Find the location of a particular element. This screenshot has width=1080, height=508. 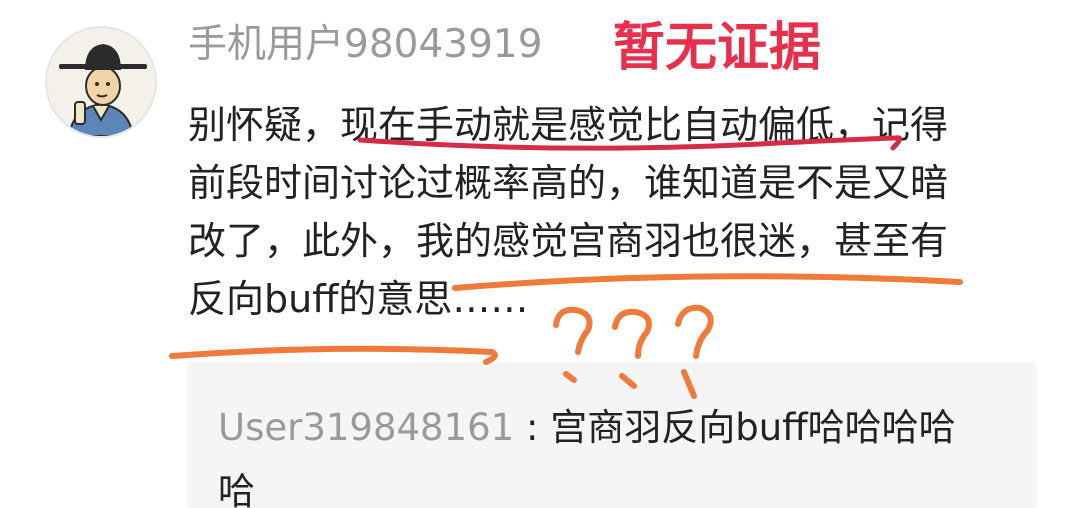

scholar-avatar-icon is located at coordinates (101, 82).